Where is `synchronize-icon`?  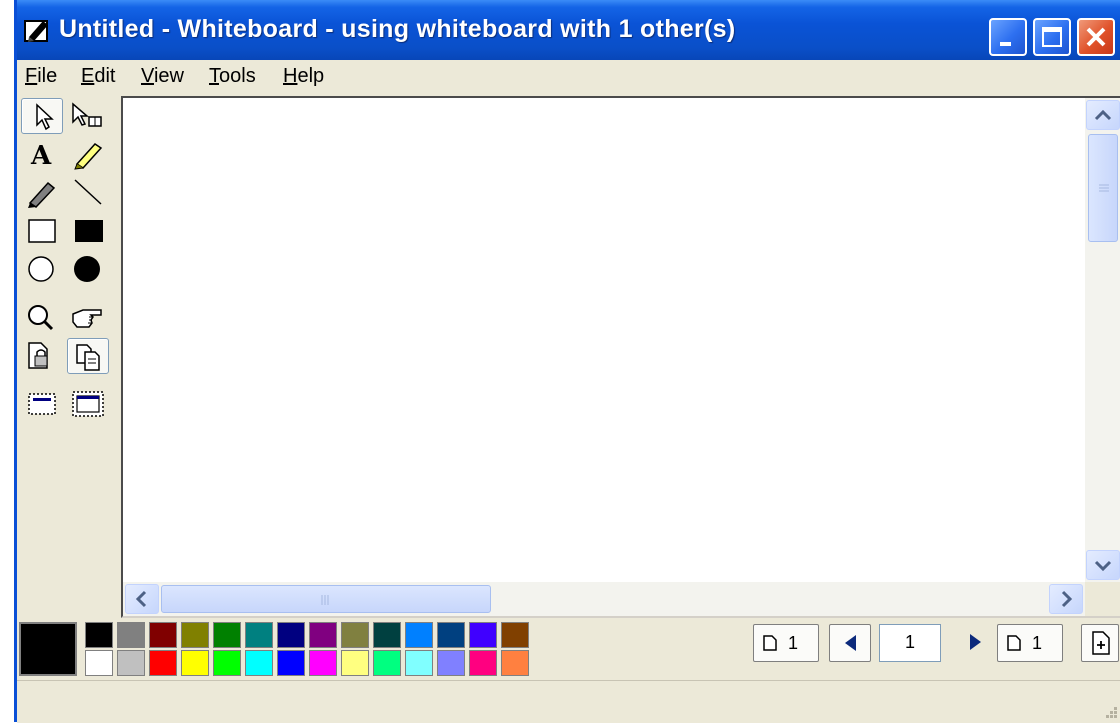 synchronize-icon is located at coordinates (88, 357).